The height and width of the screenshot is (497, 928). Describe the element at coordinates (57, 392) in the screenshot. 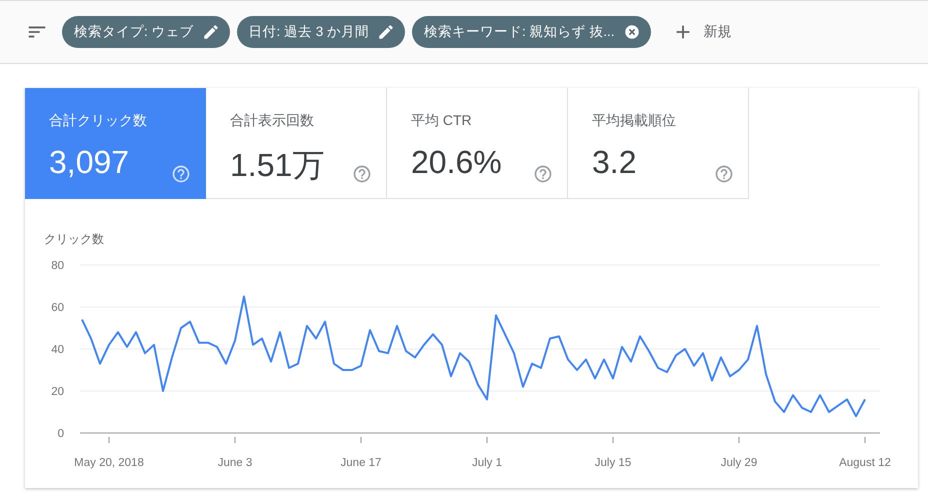

I see `y-tick-label: 20` at that location.